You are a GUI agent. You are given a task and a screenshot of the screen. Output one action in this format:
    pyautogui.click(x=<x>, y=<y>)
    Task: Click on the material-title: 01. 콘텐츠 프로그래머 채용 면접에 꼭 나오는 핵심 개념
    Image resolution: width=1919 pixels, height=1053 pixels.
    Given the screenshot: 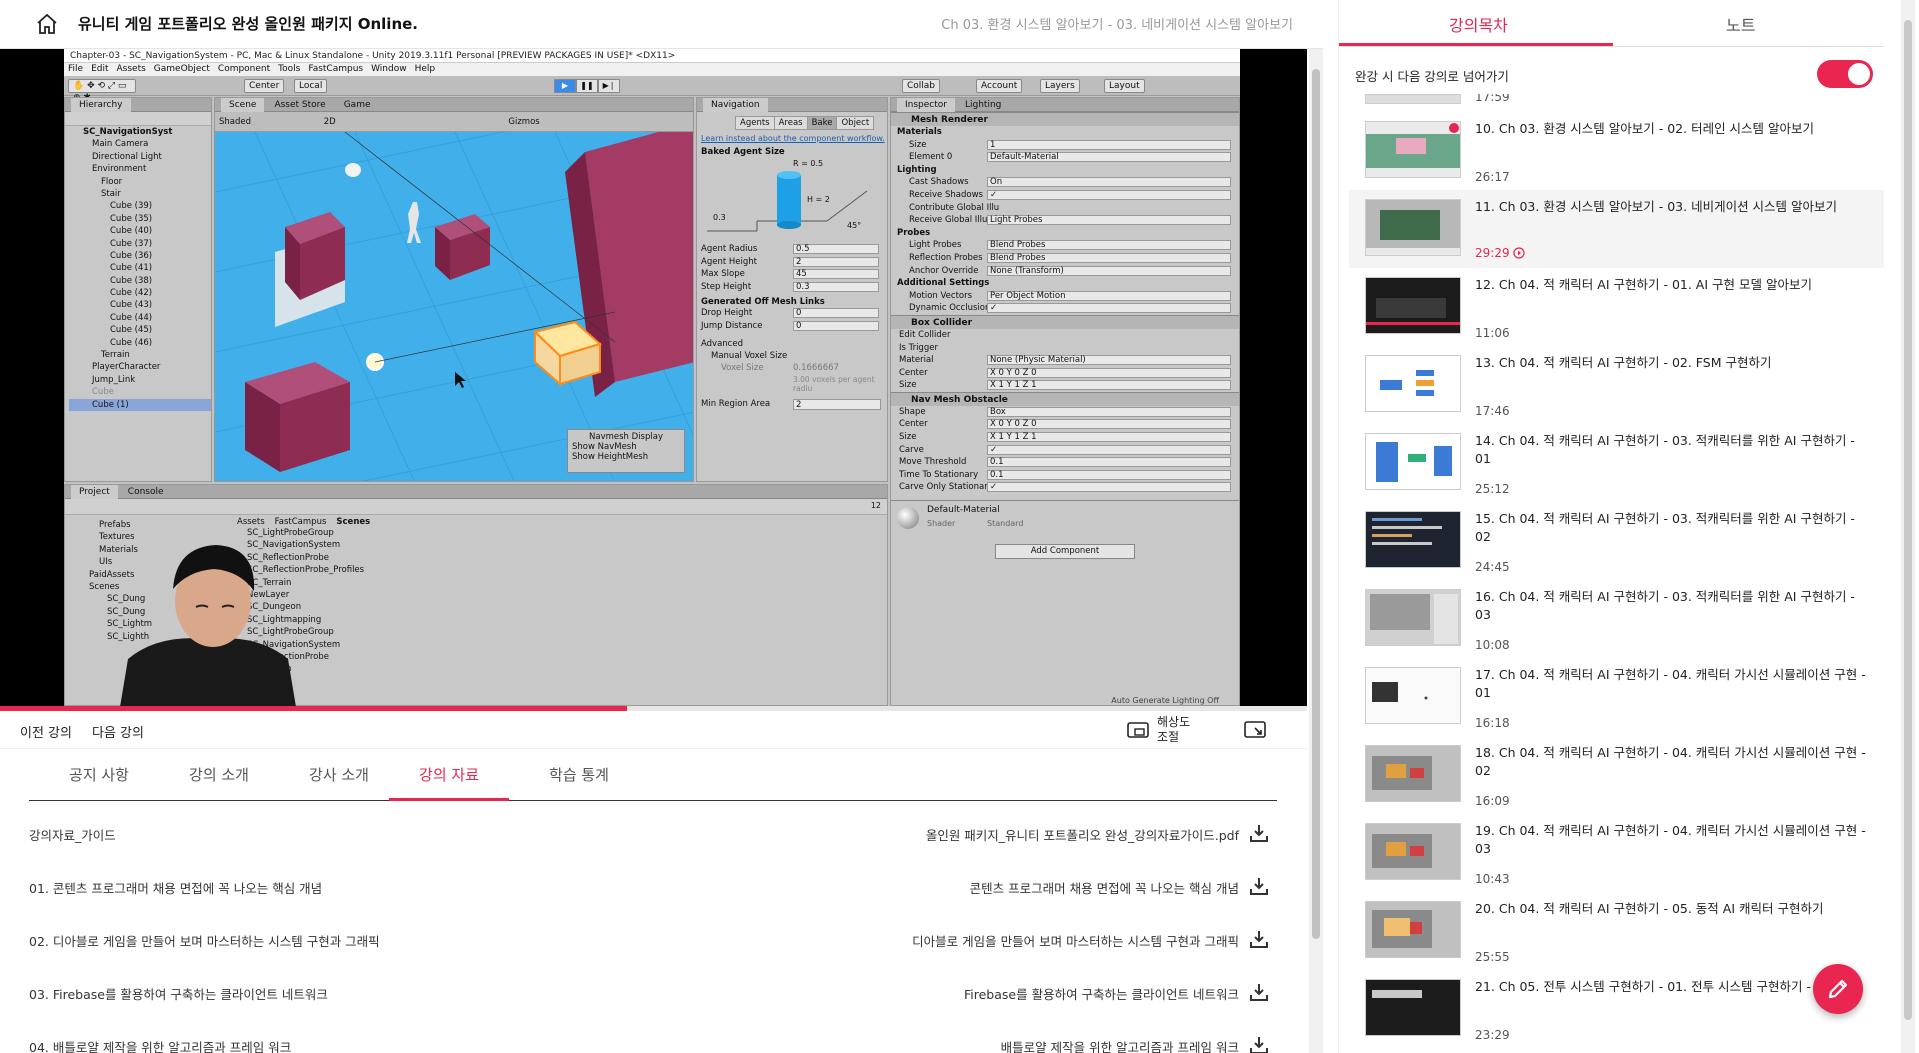 What is the action you would take?
    pyautogui.click(x=176, y=888)
    